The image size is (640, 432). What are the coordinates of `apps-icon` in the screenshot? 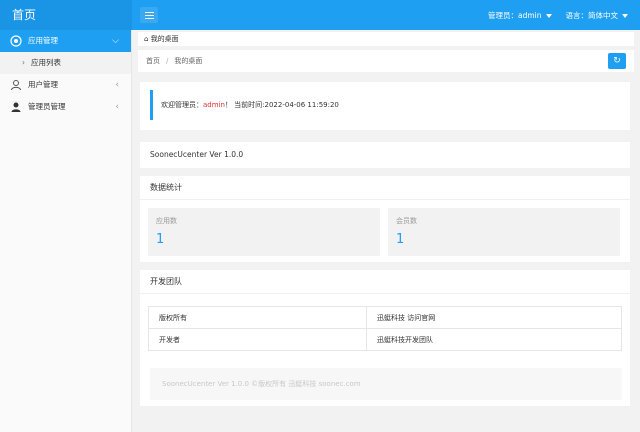 It's located at (16, 41).